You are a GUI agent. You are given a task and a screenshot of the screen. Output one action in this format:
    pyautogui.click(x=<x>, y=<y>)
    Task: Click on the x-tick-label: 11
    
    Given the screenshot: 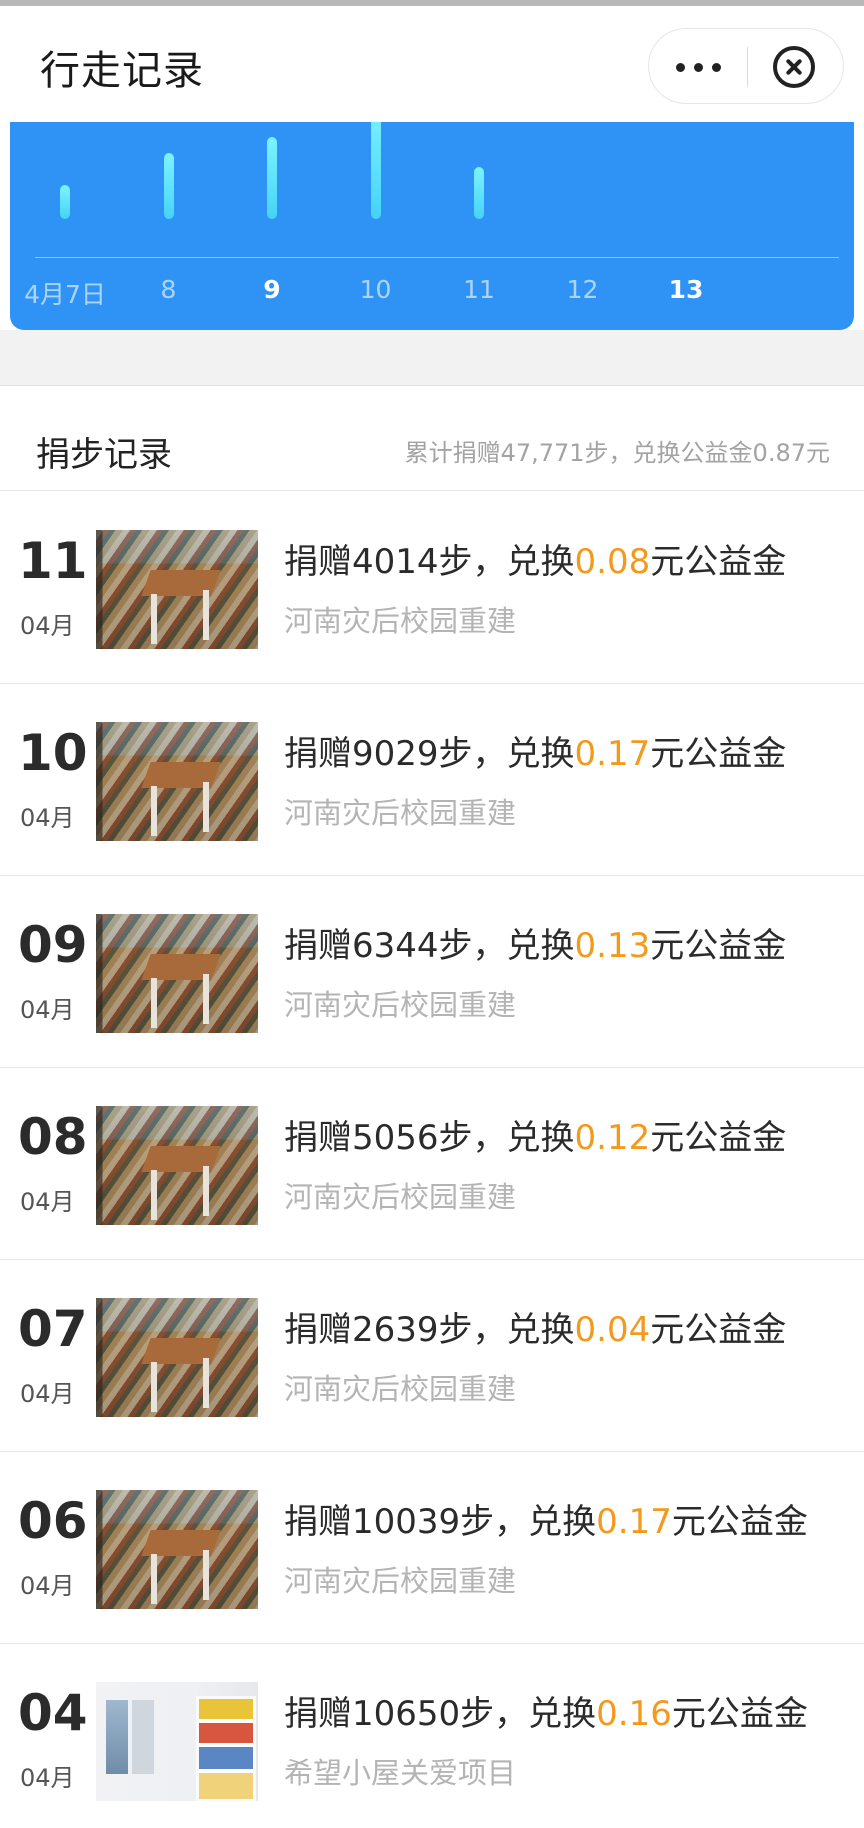 What is the action you would take?
    pyautogui.click(x=479, y=289)
    